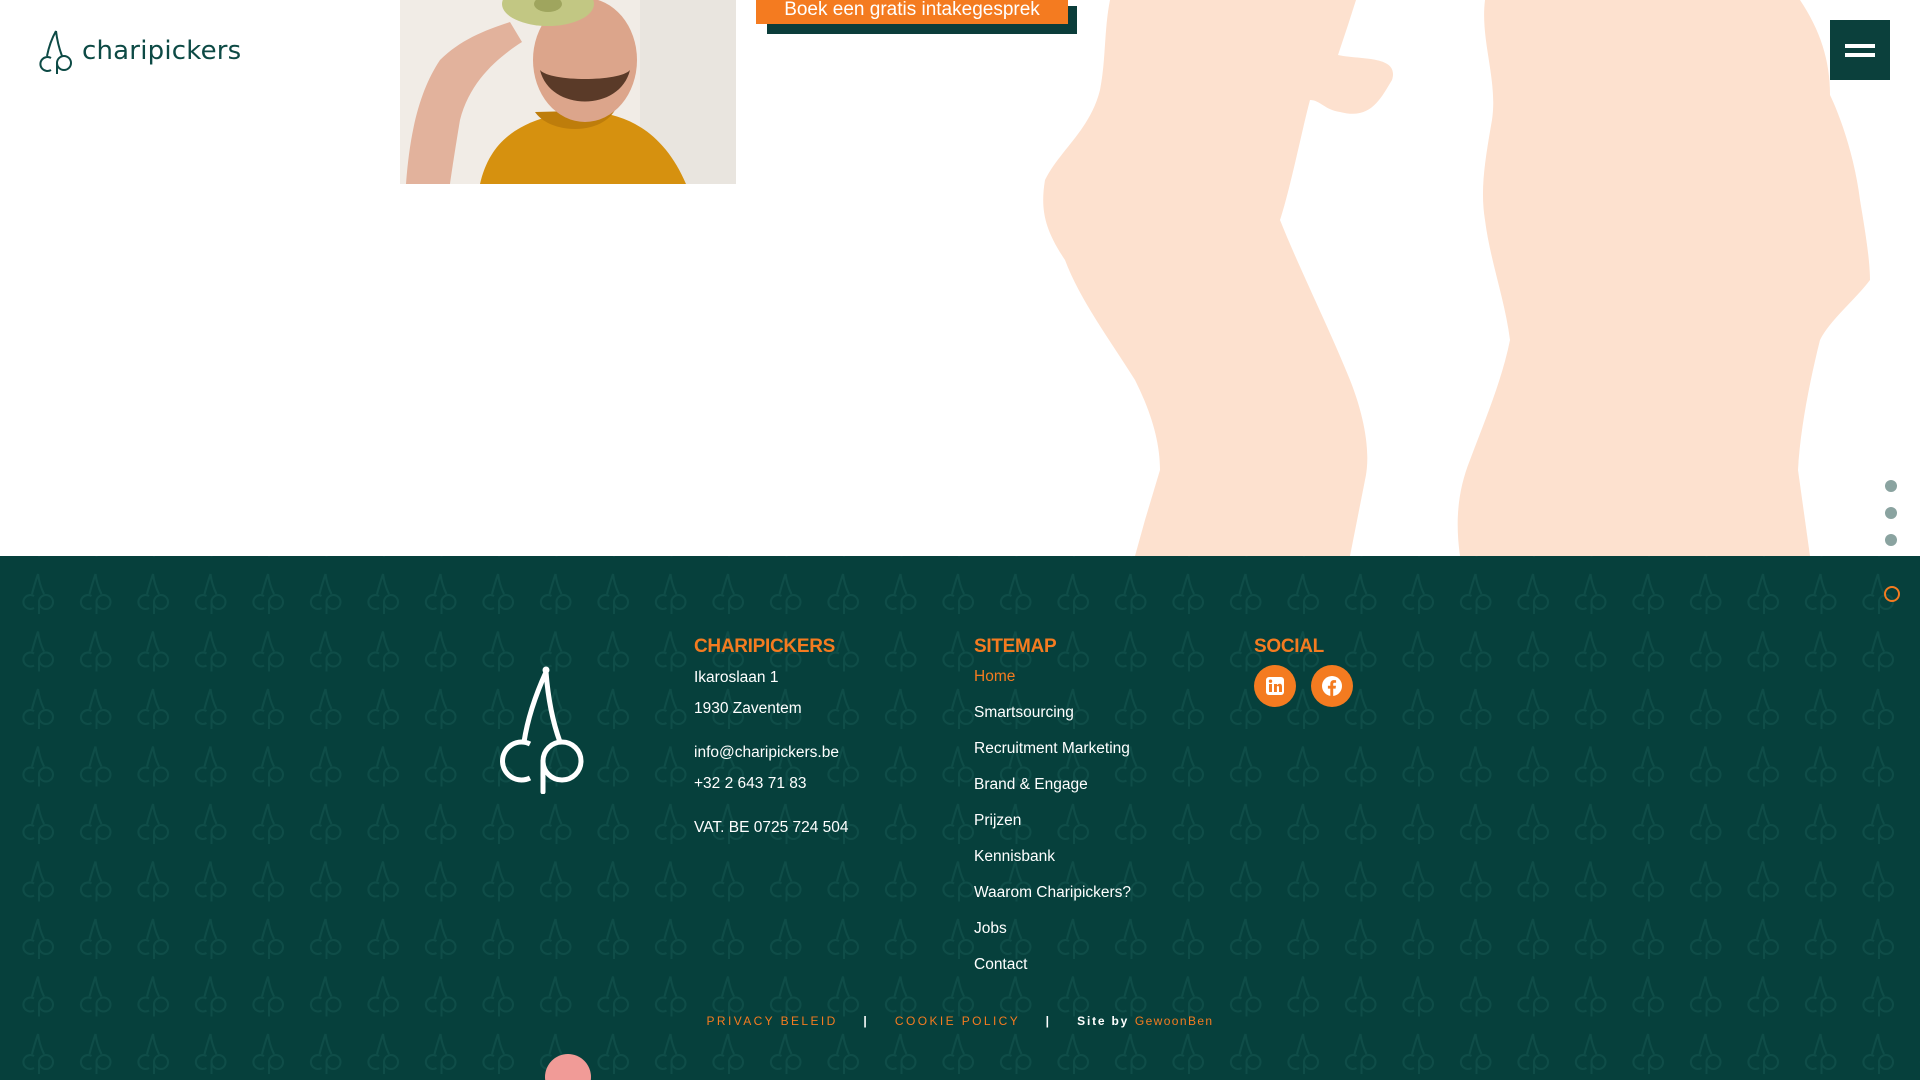 The image size is (1920, 1080). What do you see at coordinates (1052, 896) in the screenshot?
I see `sitemap-link-waarom: Waarom Charipickers?` at bounding box center [1052, 896].